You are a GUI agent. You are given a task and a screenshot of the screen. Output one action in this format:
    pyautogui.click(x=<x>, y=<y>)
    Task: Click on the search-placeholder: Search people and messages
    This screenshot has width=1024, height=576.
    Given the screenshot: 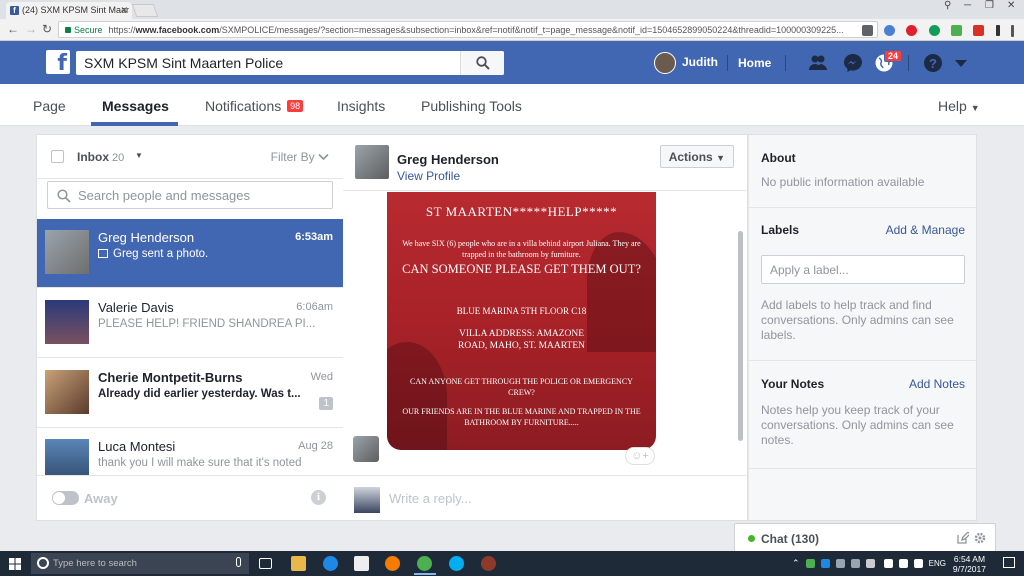 What is the action you would take?
    pyautogui.click(x=164, y=195)
    